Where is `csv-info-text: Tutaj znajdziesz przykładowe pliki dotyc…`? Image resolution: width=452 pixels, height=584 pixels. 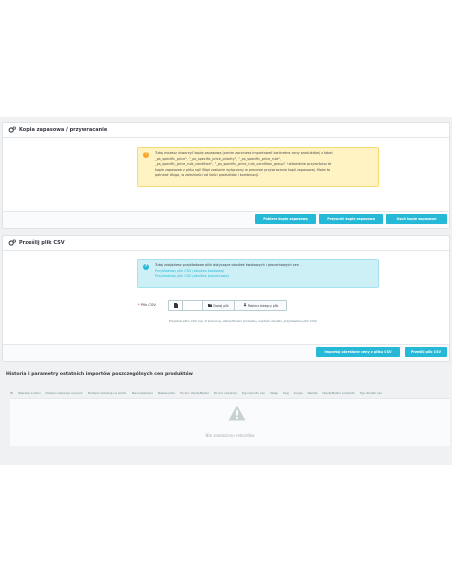
csv-info-text: Tutaj znajdziesz przykładowe pliki dotyc… is located at coordinates (263, 271).